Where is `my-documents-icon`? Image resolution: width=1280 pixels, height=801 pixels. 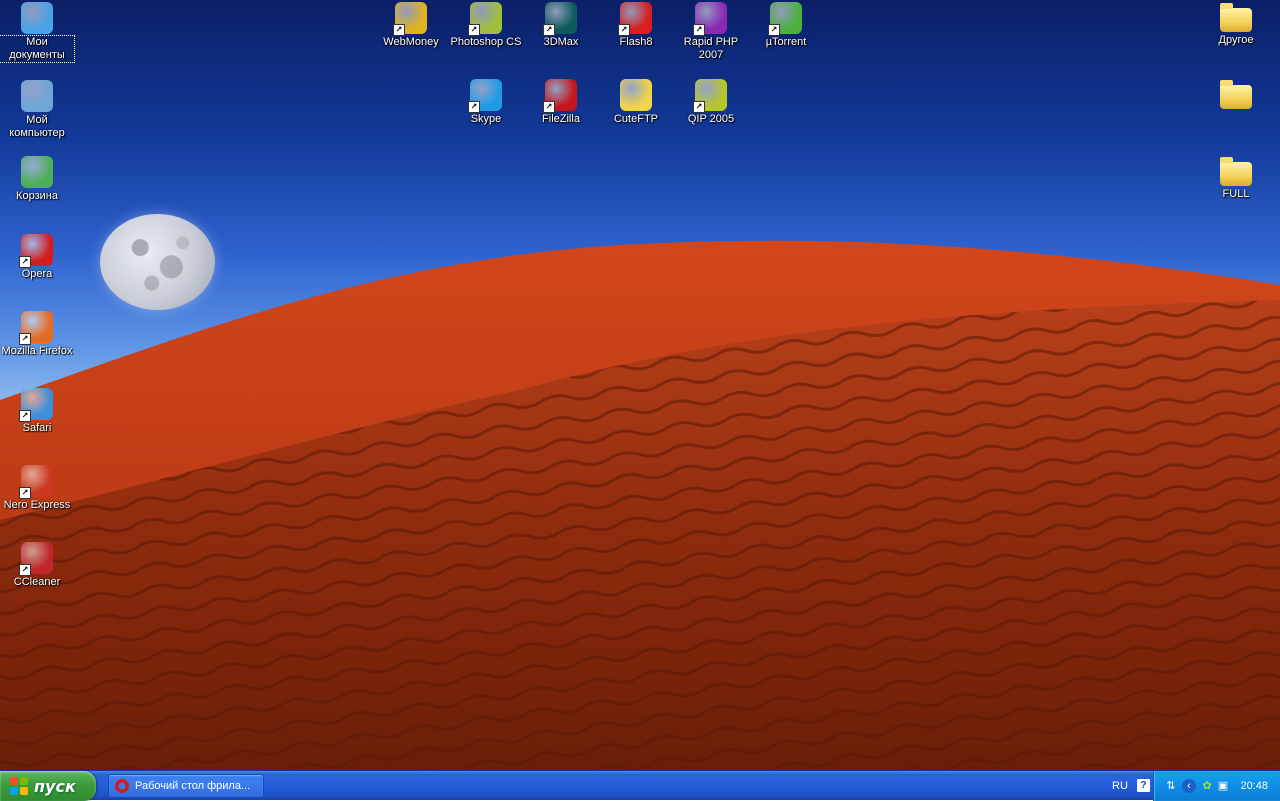 my-documents-icon is located at coordinates (37, 18).